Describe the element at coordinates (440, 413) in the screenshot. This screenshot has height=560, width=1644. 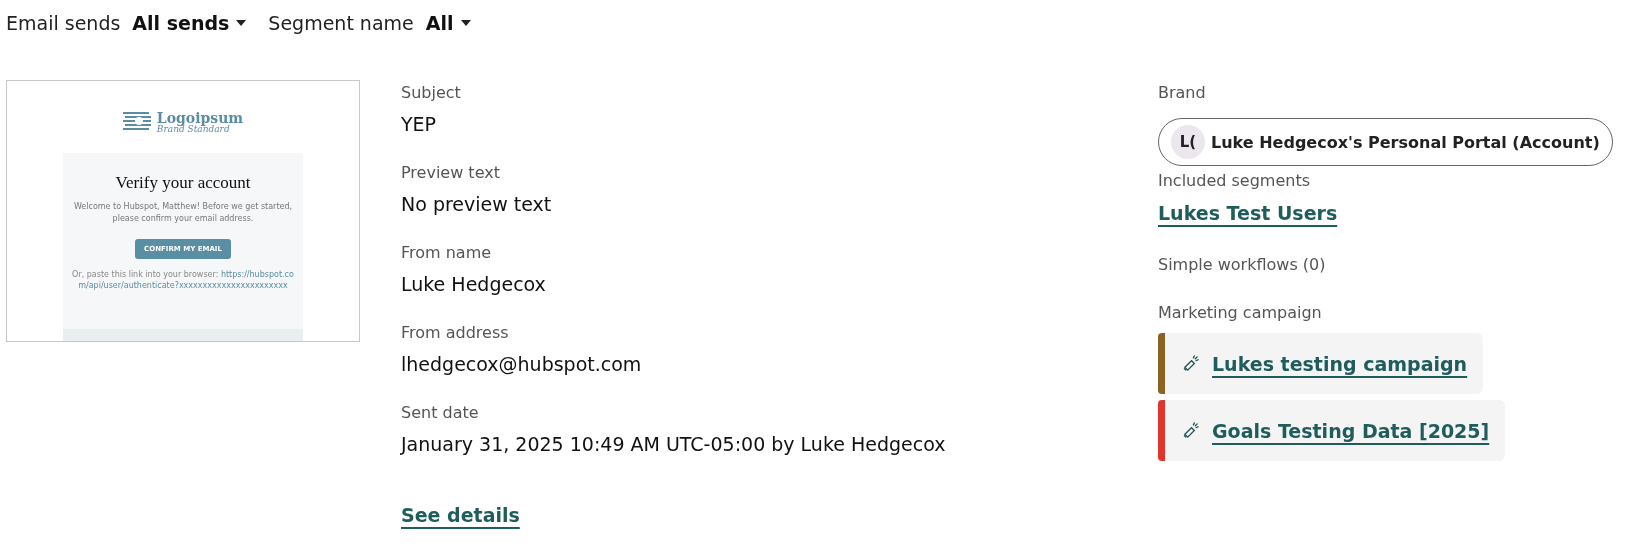
I see `field-label: Sent date` at that location.